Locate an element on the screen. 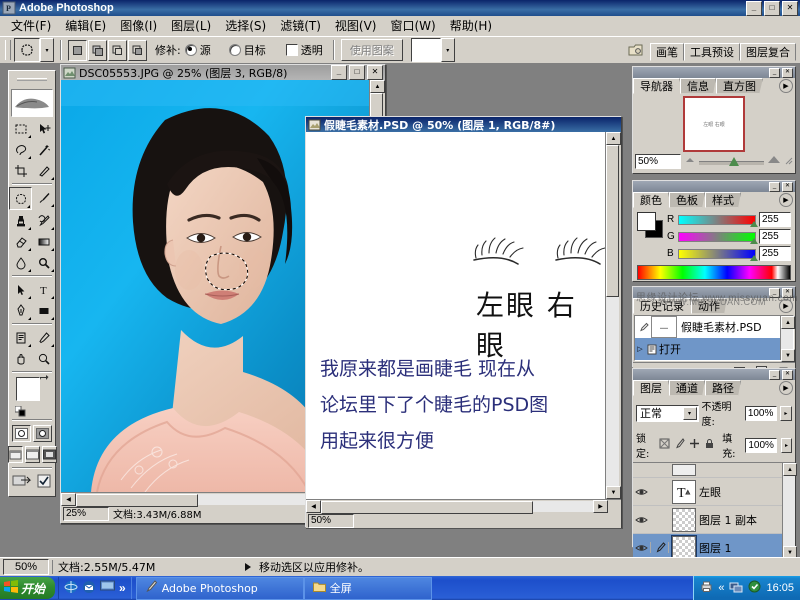  scroll-right-arrow-eyelash: ▶ is located at coordinates (600, 506).